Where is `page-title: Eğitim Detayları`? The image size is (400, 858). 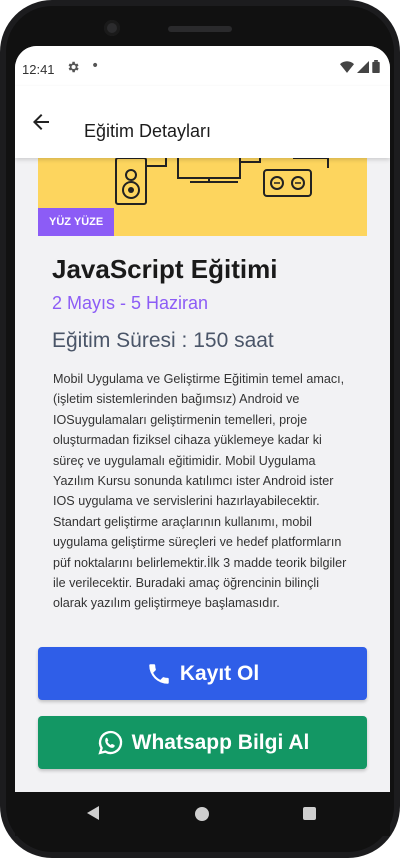
page-title: Eğitim Detayları is located at coordinates (148, 131).